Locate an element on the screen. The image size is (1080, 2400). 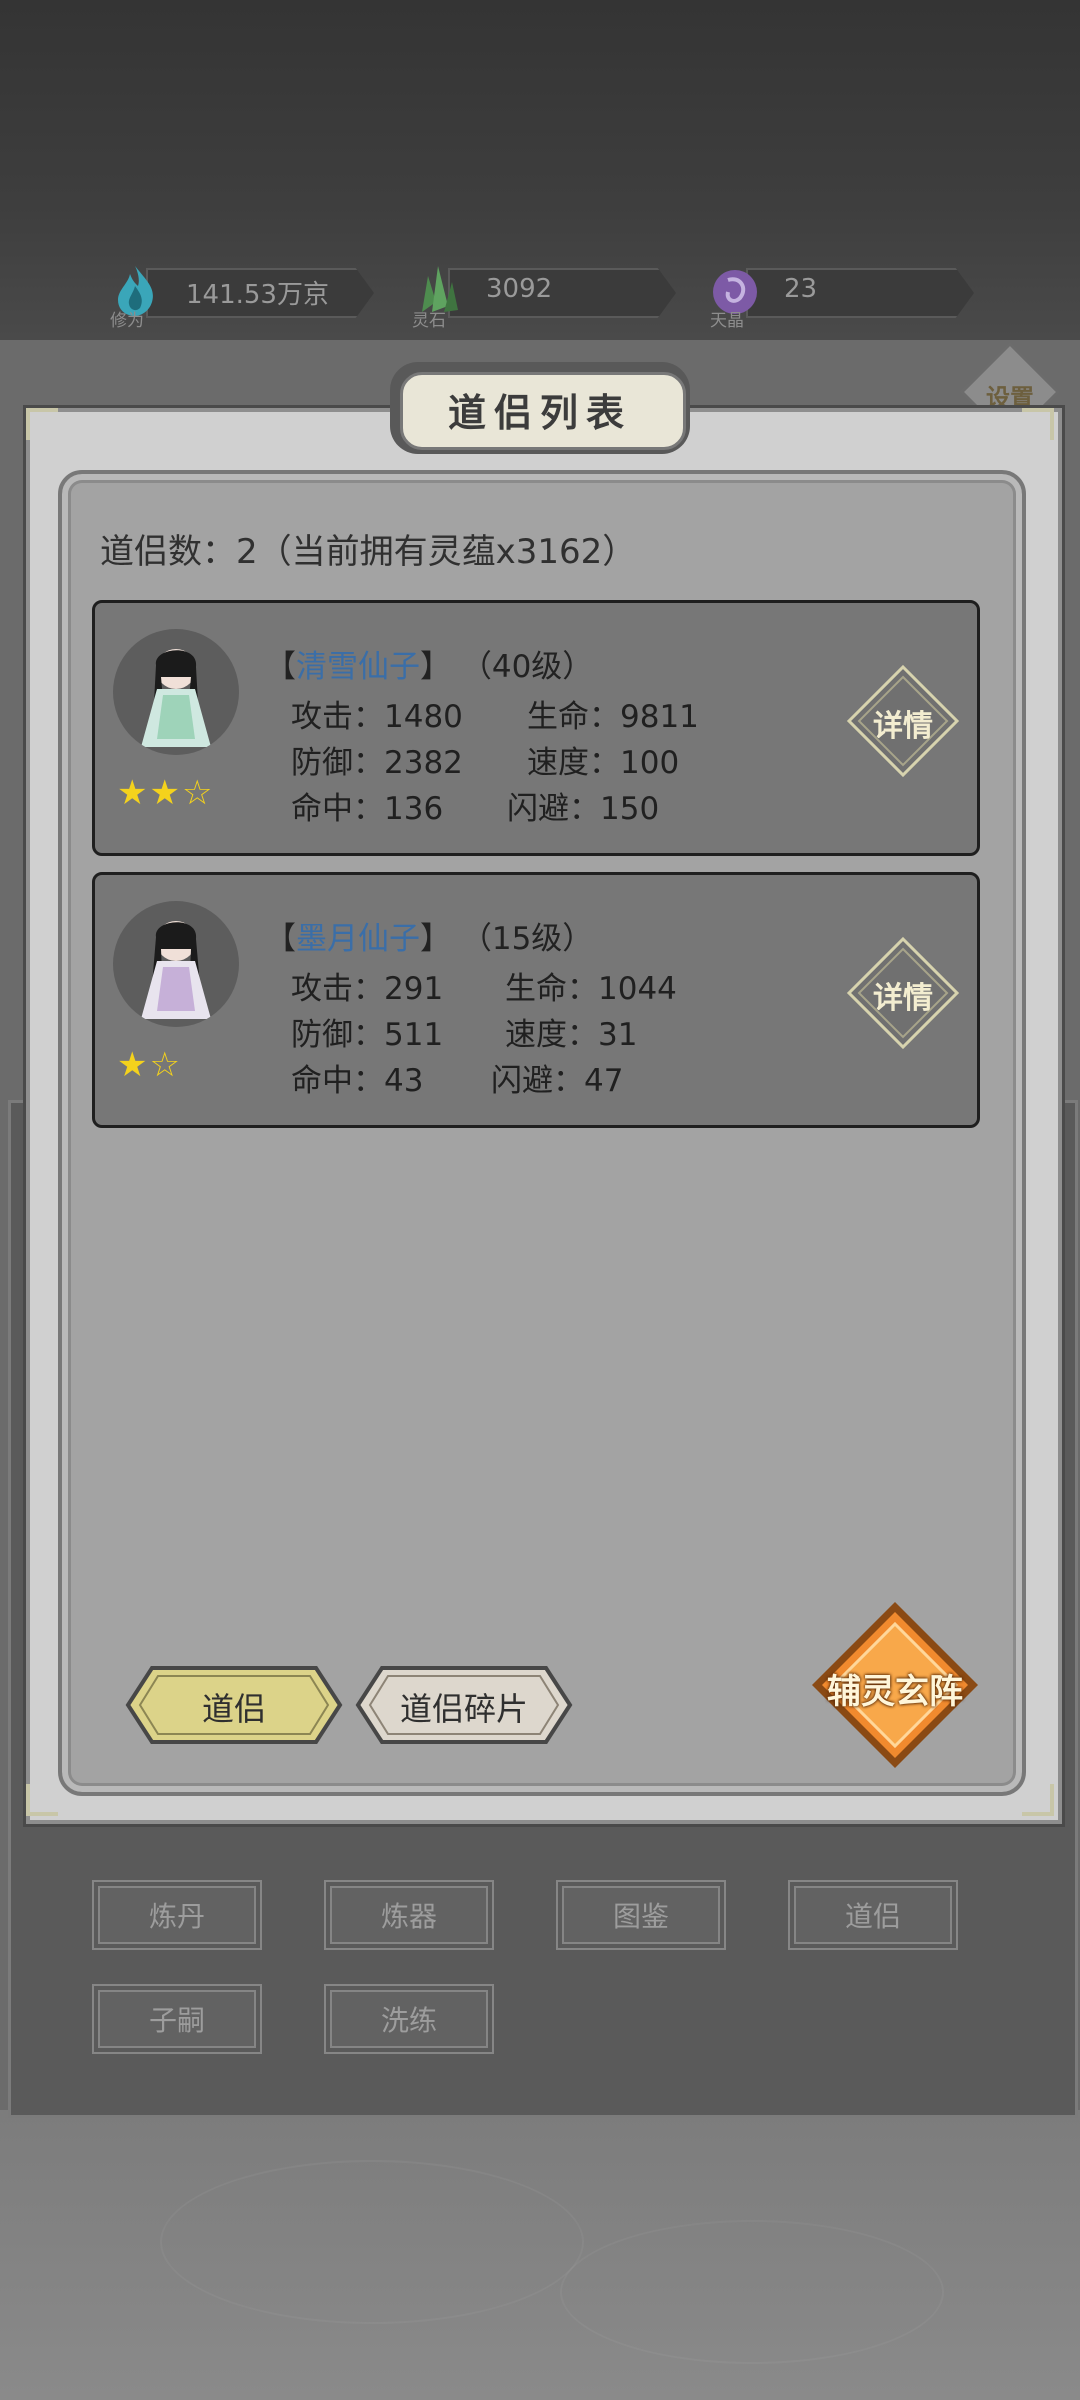
stat-dodge: 闪避：47 is located at coordinates (557, 1081).